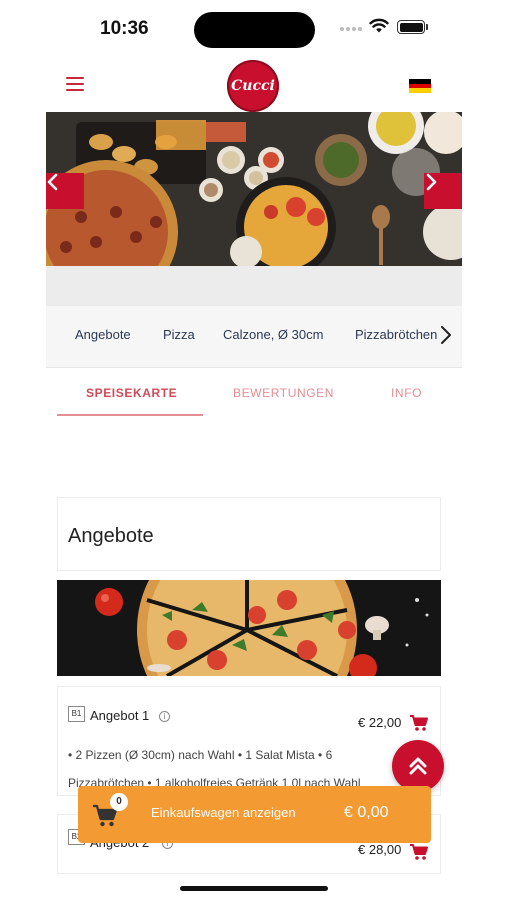 This screenshot has width=507, height=900. Describe the element at coordinates (380, 849) in the screenshot. I see `item-price: € 28,00` at that location.